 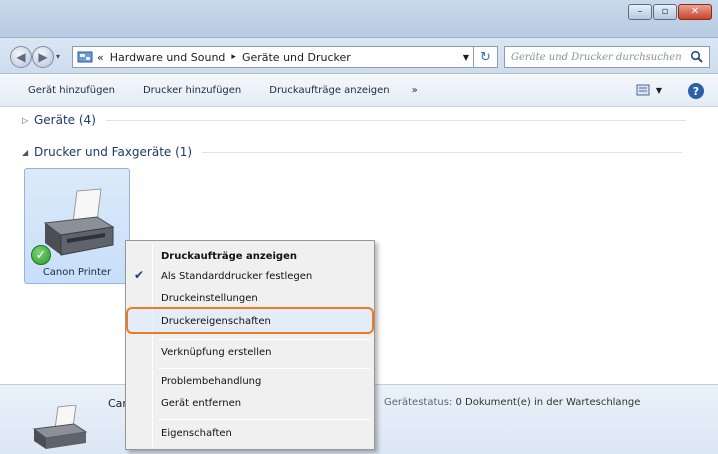 I want to click on add-printer-button: Drucker hinzufügen, so click(x=192, y=90).